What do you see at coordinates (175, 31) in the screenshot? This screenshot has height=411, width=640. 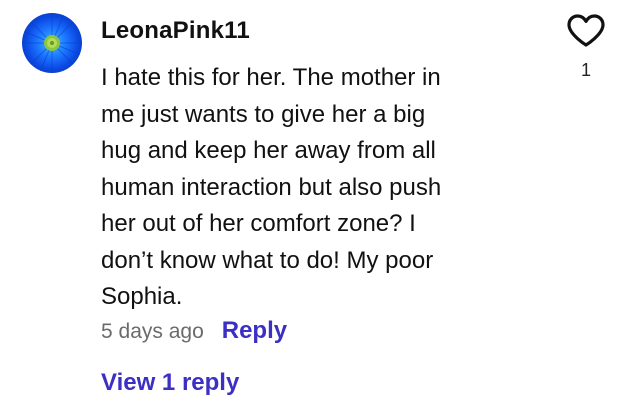 I see `username: LeonaPink11` at bounding box center [175, 31].